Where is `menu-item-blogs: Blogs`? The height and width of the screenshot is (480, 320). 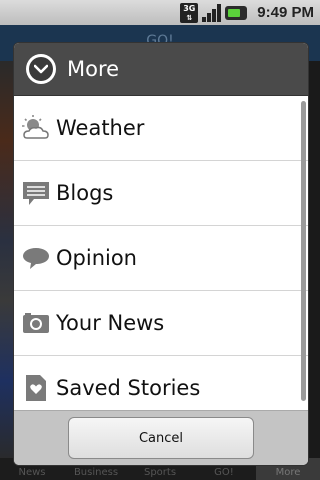 menu-item-blogs: Blogs is located at coordinates (161, 193).